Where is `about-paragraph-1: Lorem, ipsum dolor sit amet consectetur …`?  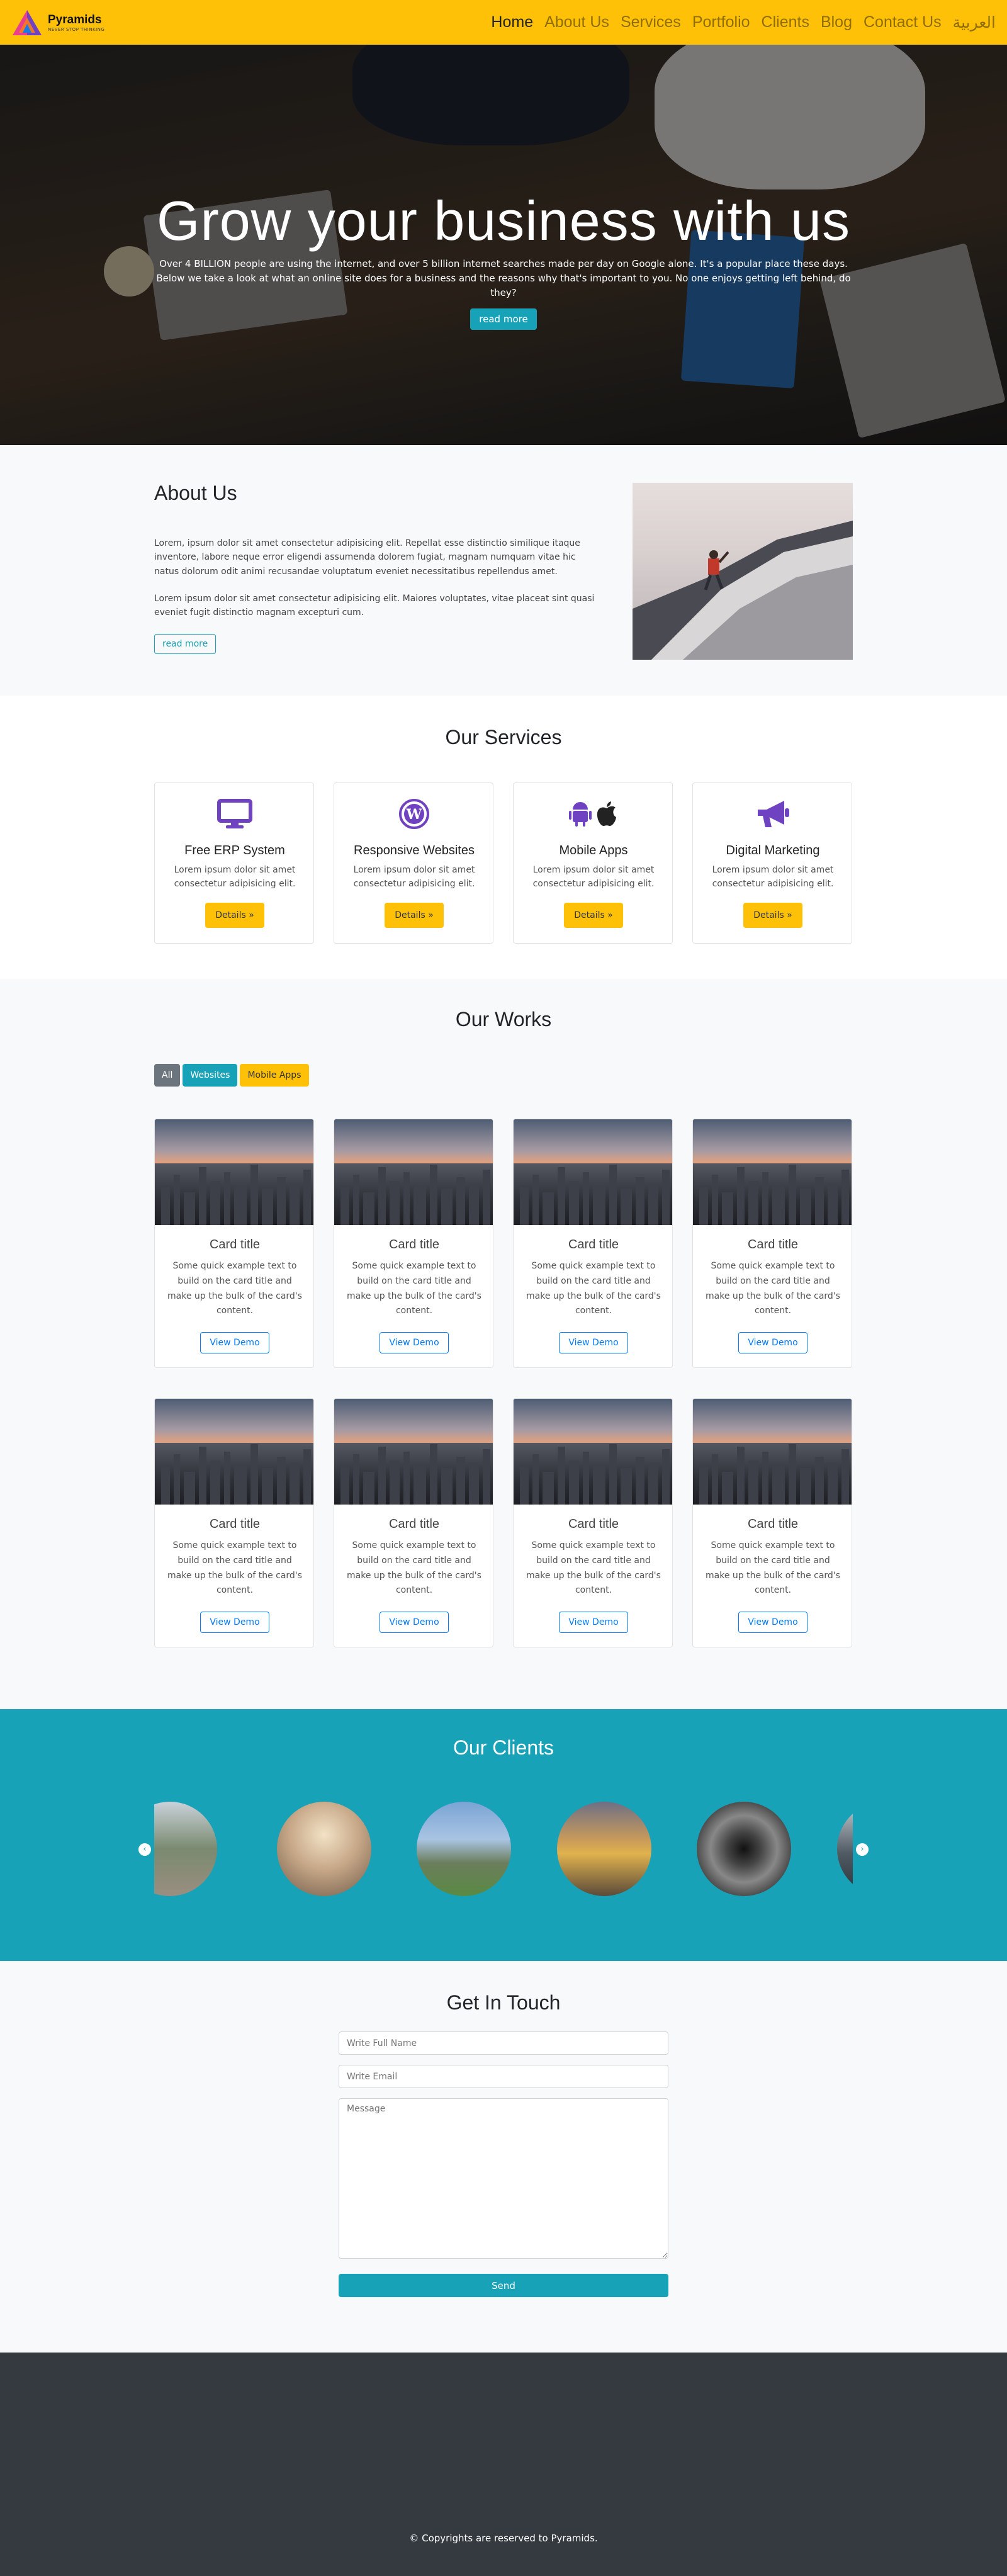 about-paragraph-1: Lorem, ipsum dolor sit amet consectetur … is located at coordinates (367, 557).